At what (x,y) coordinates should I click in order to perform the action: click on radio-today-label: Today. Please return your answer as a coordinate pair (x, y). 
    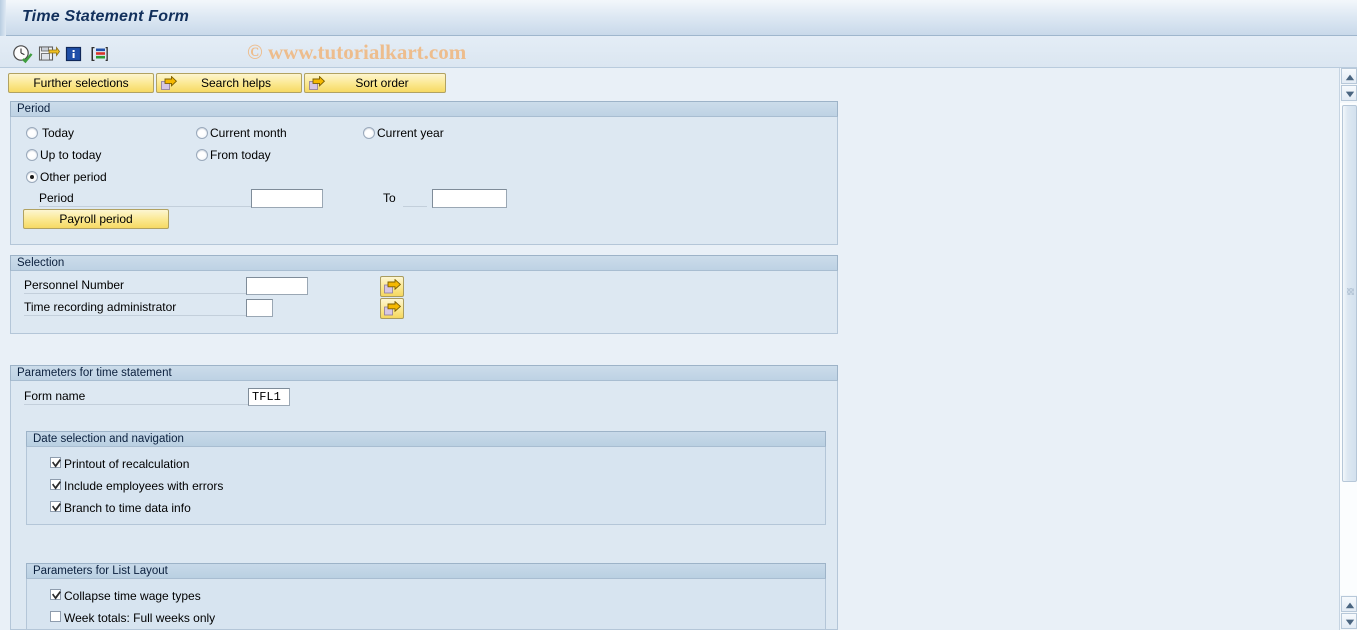
    Looking at the image, I should click on (58, 133).